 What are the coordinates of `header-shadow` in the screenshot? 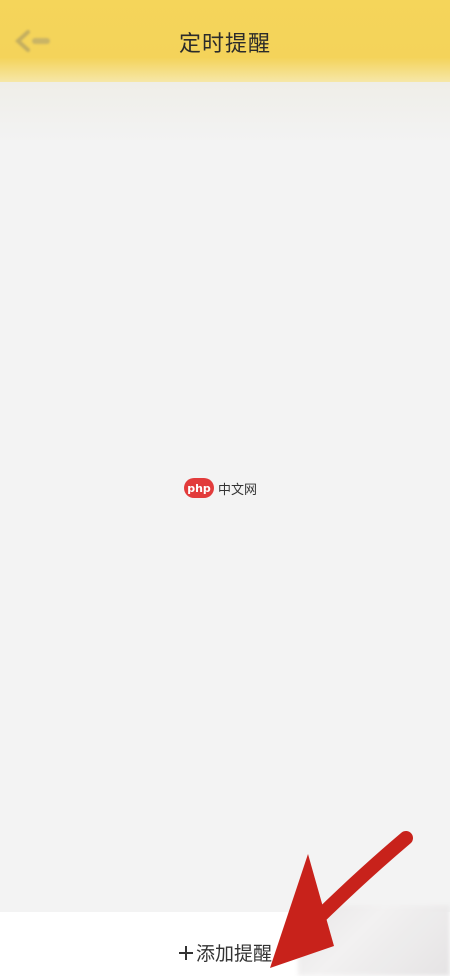 It's located at (225, 112).